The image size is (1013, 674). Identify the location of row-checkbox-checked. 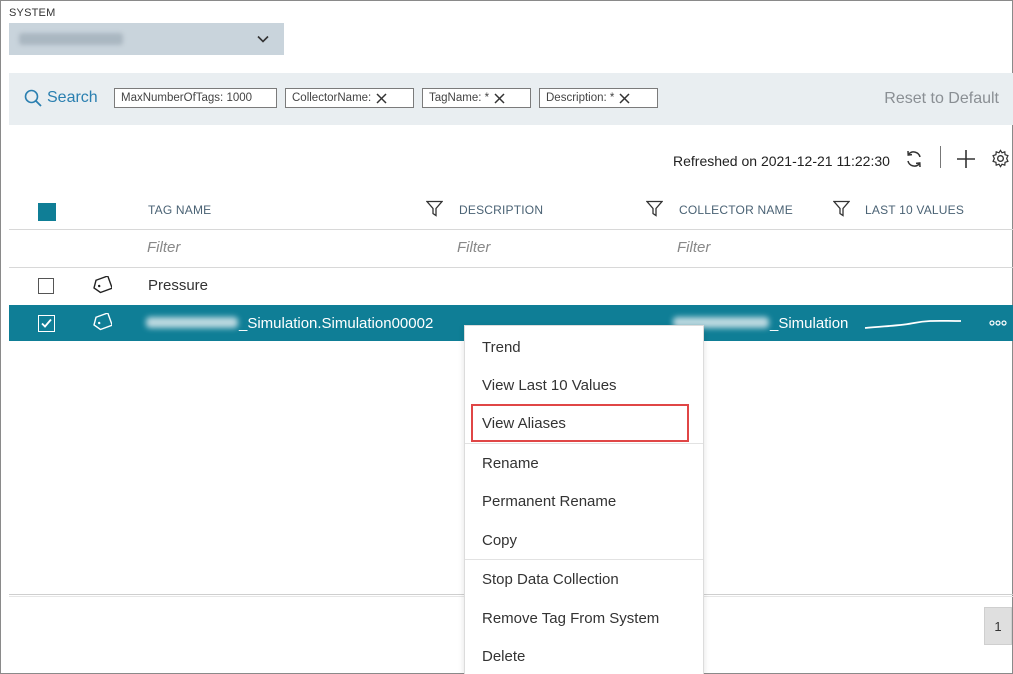
(46, 323).